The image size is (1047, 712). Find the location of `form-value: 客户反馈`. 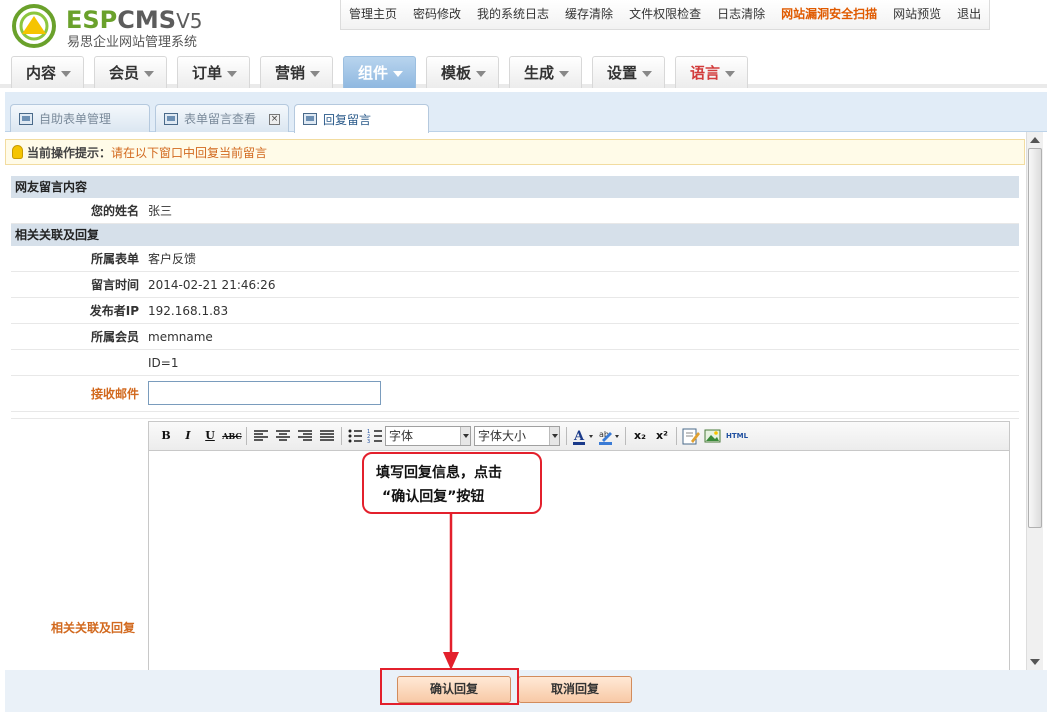

form-value: 客户反馈 is located at coordinates (172, 259).